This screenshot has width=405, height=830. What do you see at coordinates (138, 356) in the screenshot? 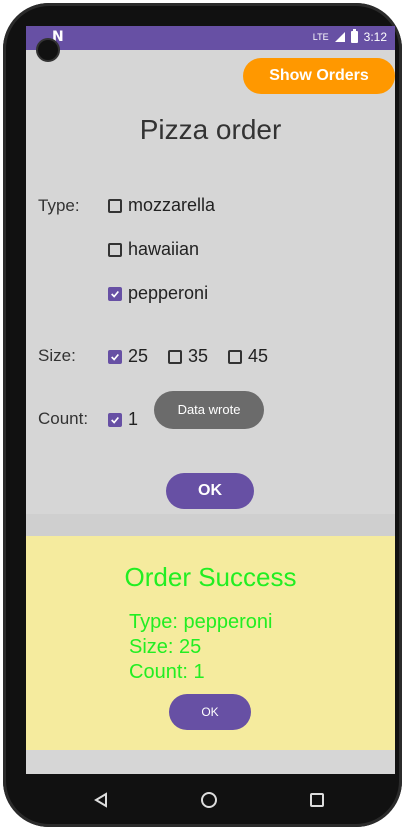
I see `size-option-label: 25` at bounding box center [138, 356].